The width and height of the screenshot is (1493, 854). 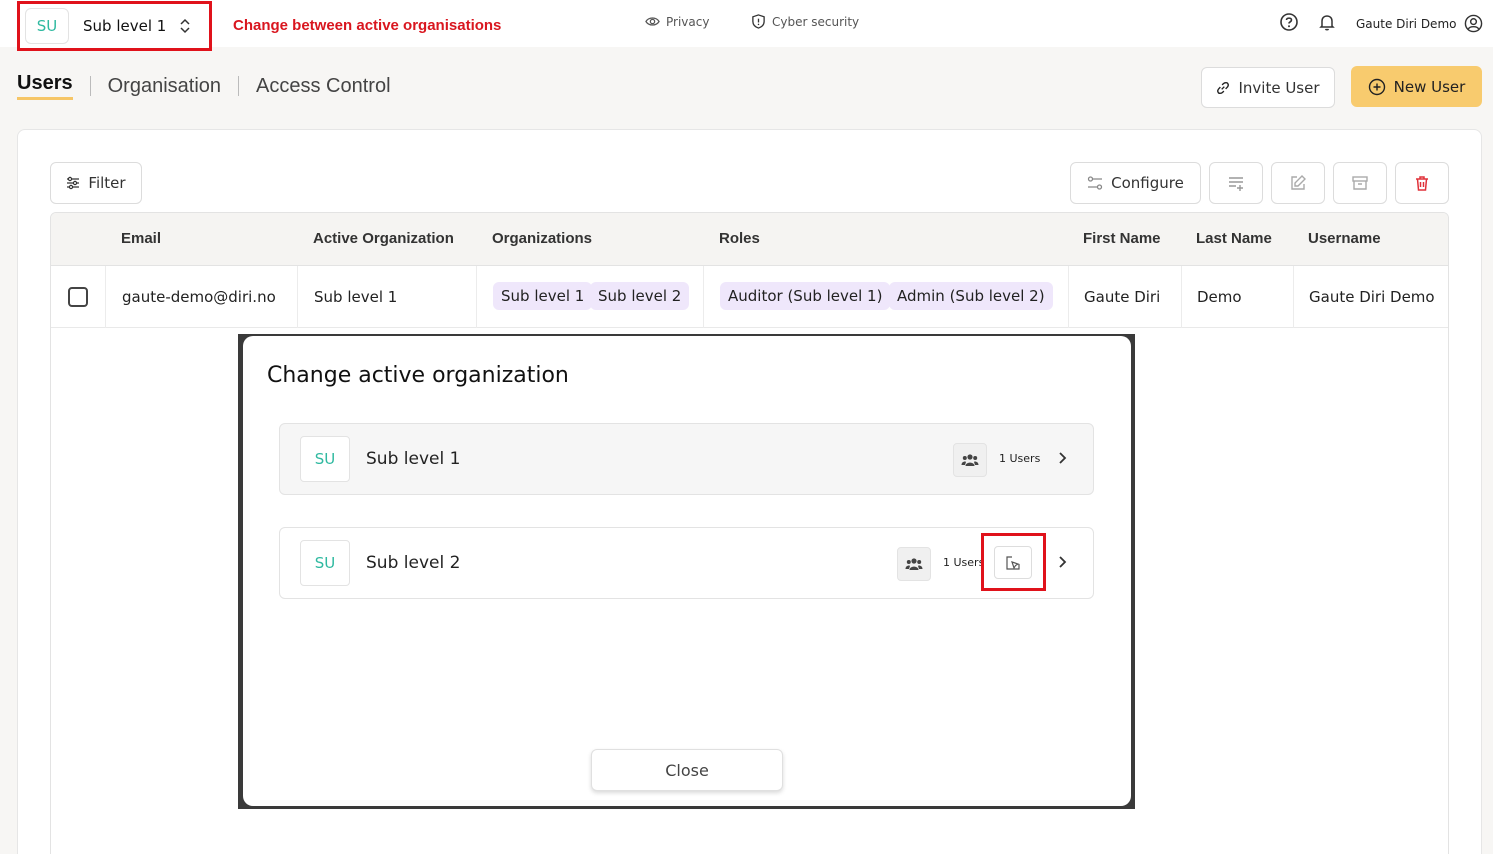 What do you see at coordinates (164, 86) in the screenshot?
I see `tab-organisation: Organisation` at bounding box center [164, 86].